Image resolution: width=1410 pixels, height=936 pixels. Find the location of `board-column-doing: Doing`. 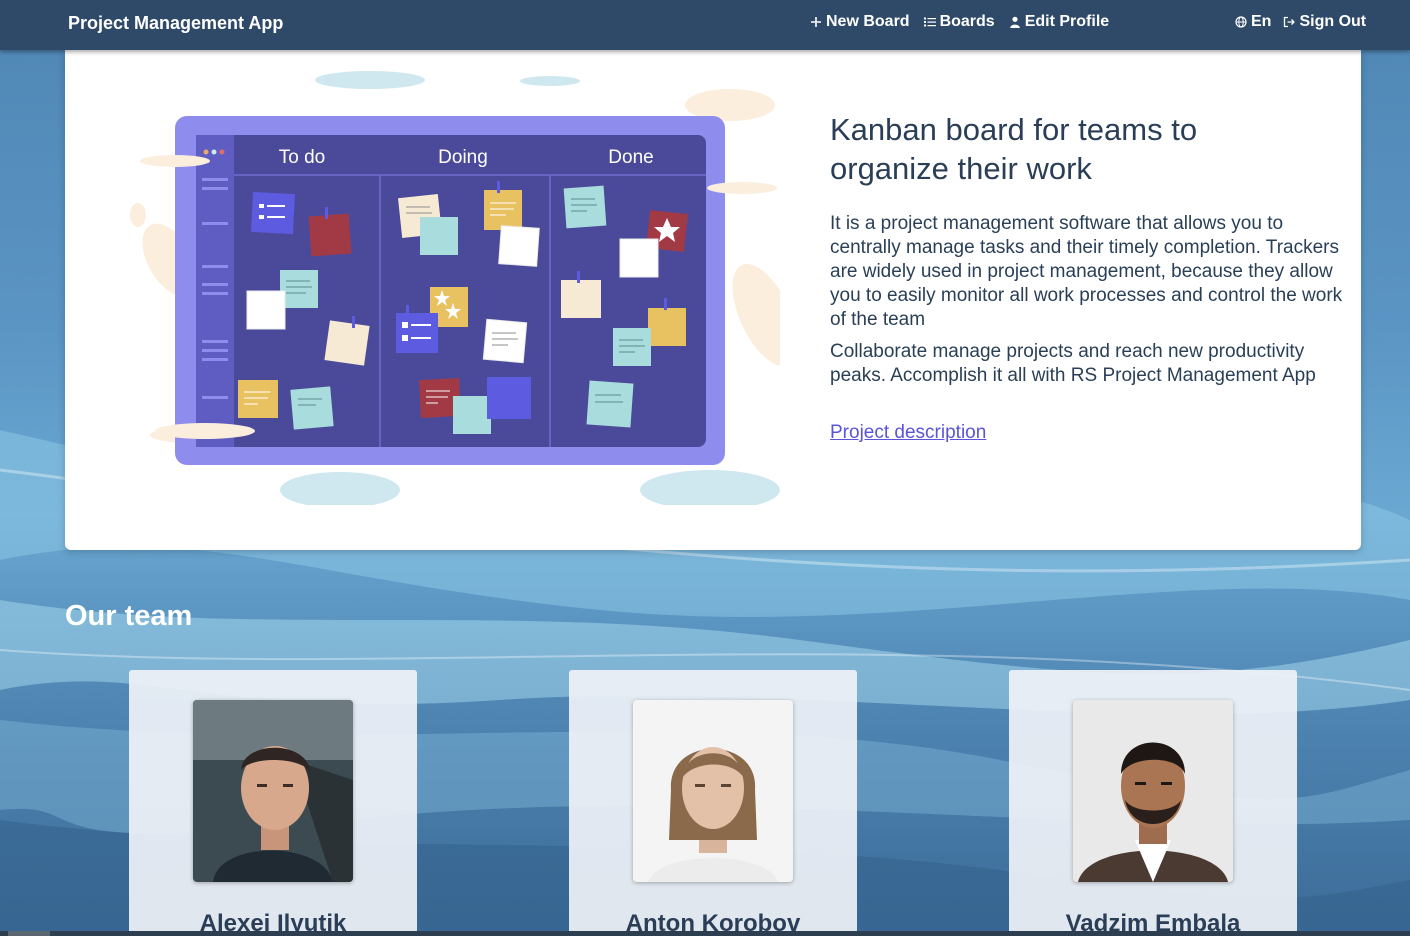

board-column-doing: Doing is located at coordinates (463, 157).